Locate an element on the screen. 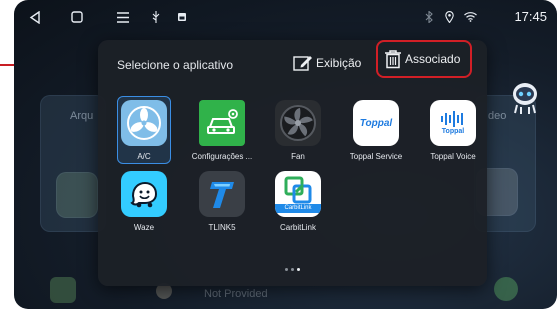 The width and height of the screenshot is (557, 309). app-item-carbitlink: CarbitLink CarbitLink is located at coordinates (298, 201).